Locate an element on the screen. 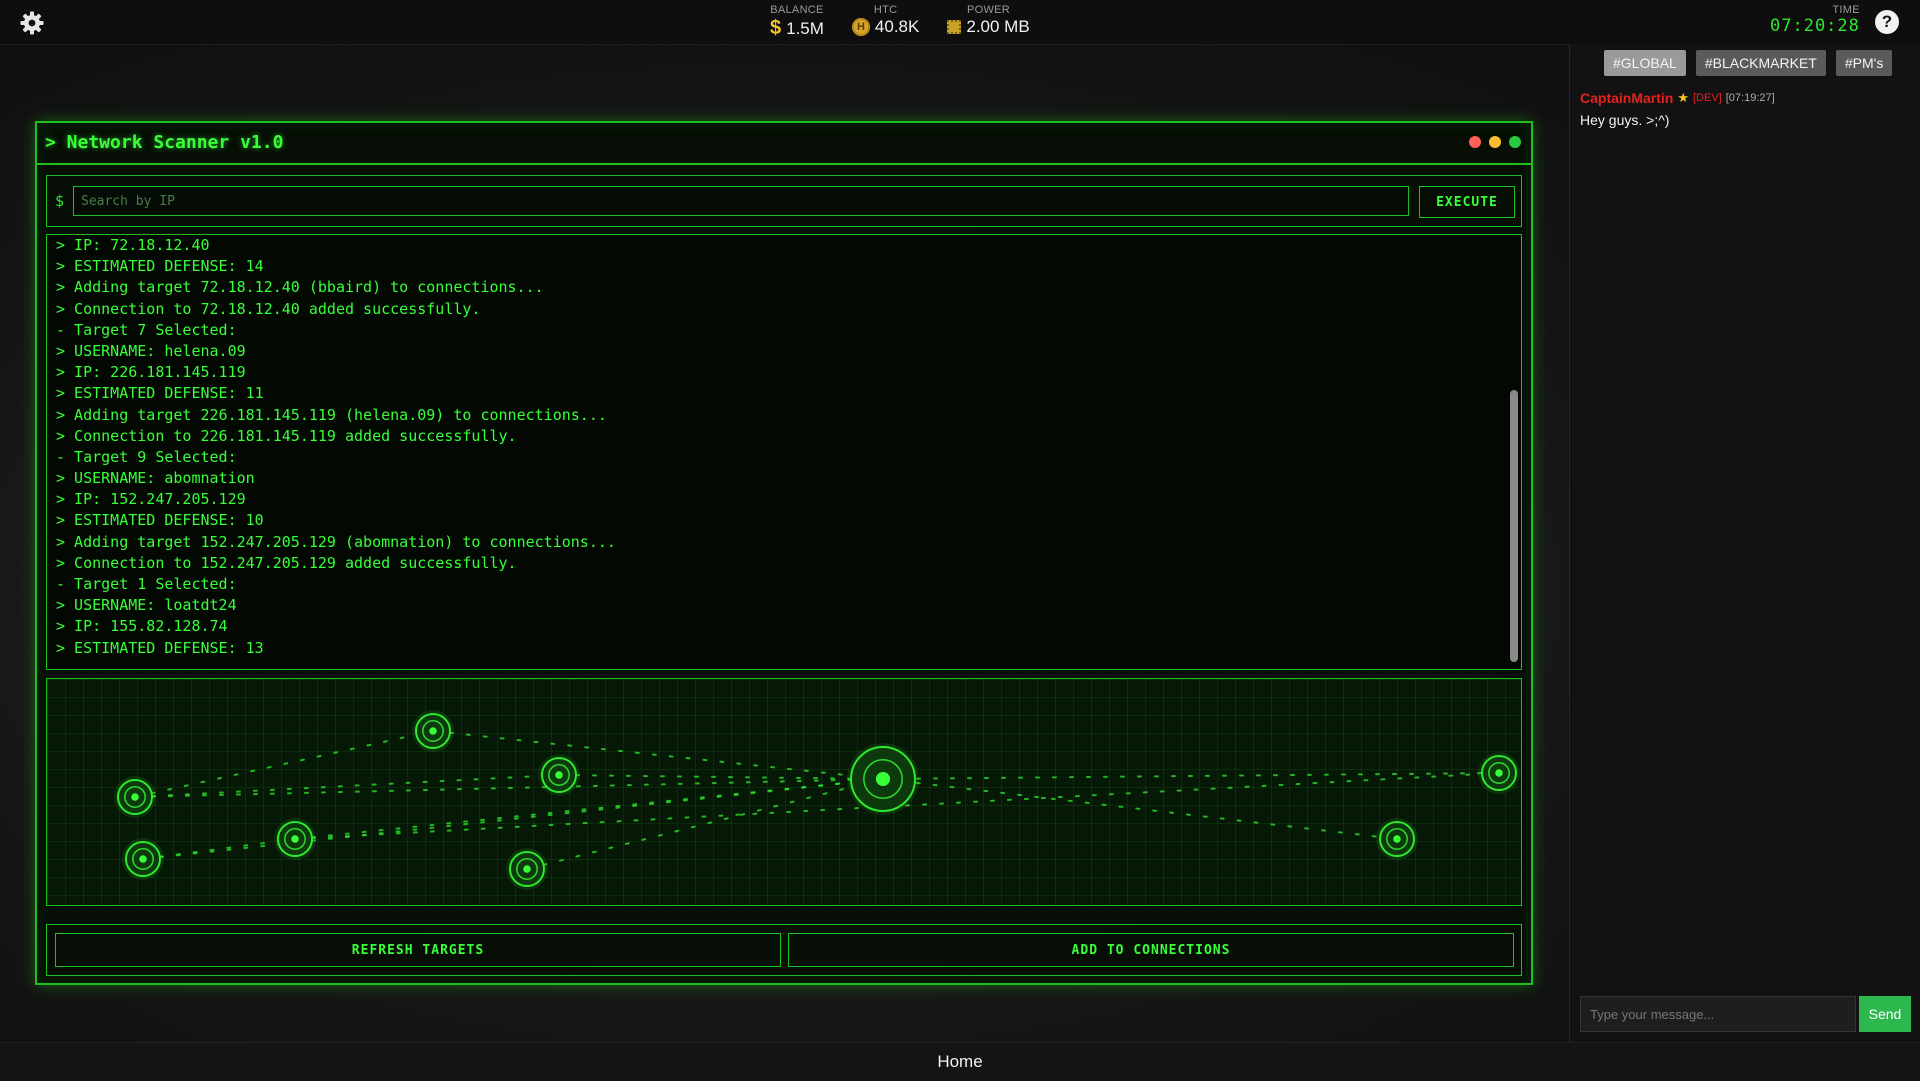 This screenshot has width=1920, height=1081. htc-stat: HTC H 40.8K is located at coordinates (885, 22).